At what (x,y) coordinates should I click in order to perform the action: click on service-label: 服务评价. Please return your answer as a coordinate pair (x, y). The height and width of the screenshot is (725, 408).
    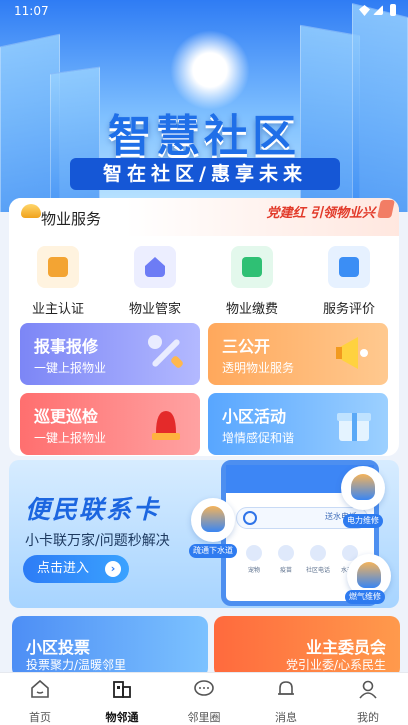
    Looking at the image, I should click on (348, 309).